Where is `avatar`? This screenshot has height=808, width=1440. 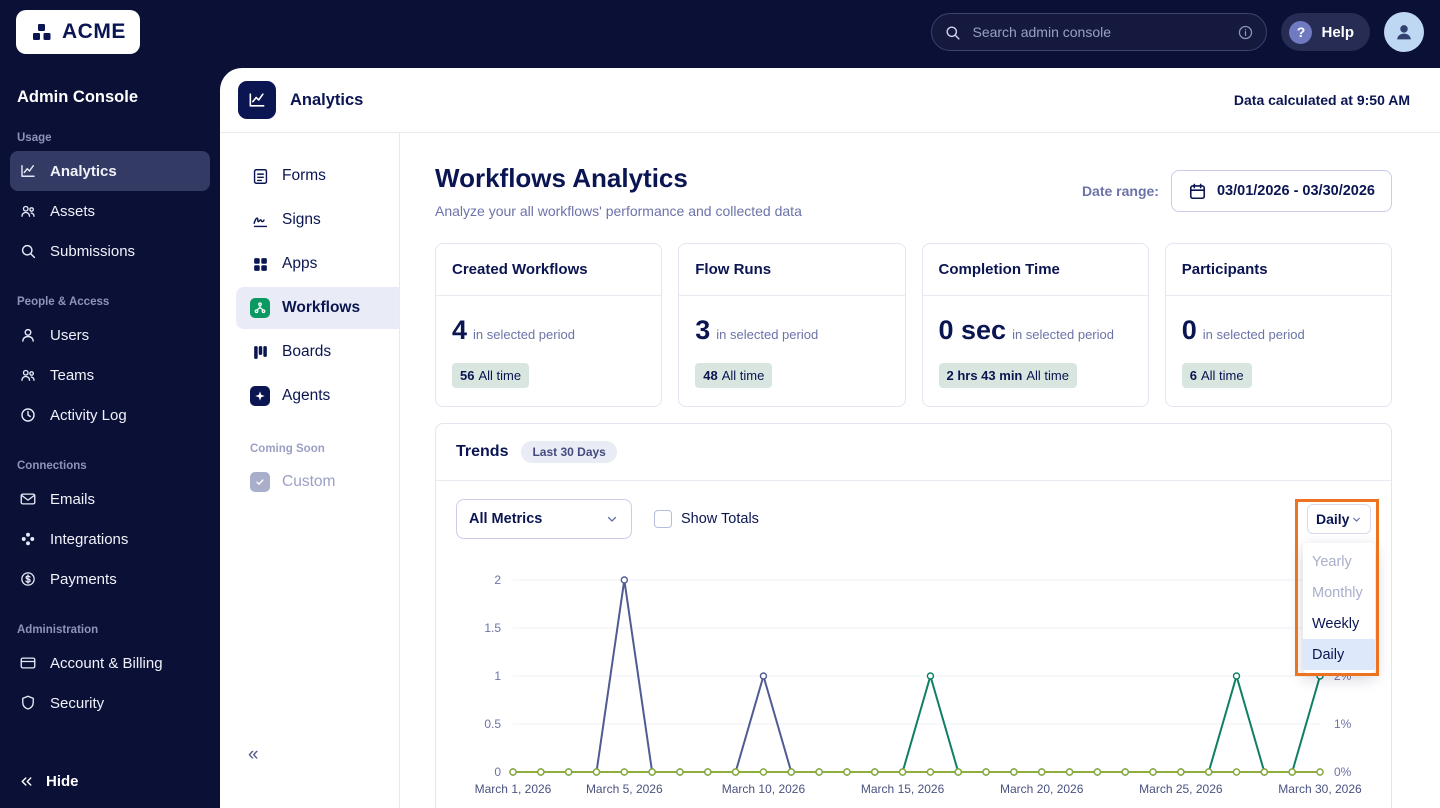 avatar is located at coordinates (1404, 32).